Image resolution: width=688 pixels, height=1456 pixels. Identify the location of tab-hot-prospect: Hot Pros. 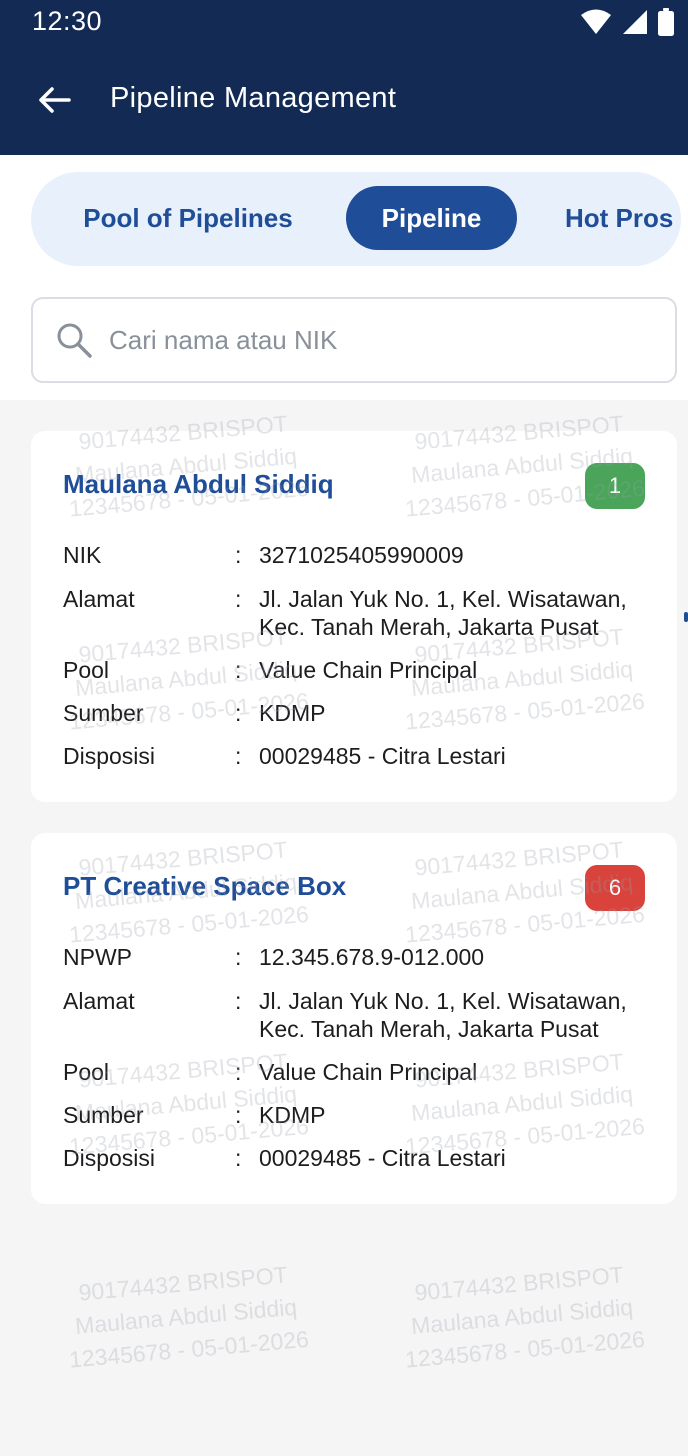
(623, 218).